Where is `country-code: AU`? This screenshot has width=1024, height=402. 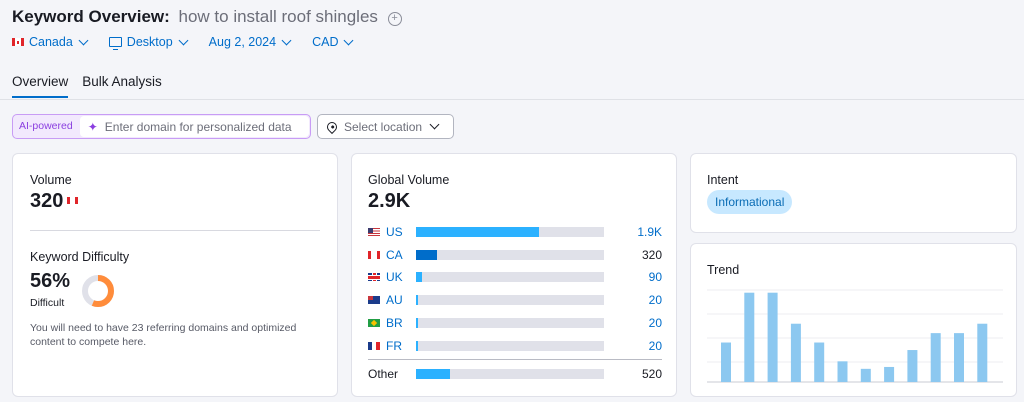
country-code: AU is located at coordinates (401, 300).